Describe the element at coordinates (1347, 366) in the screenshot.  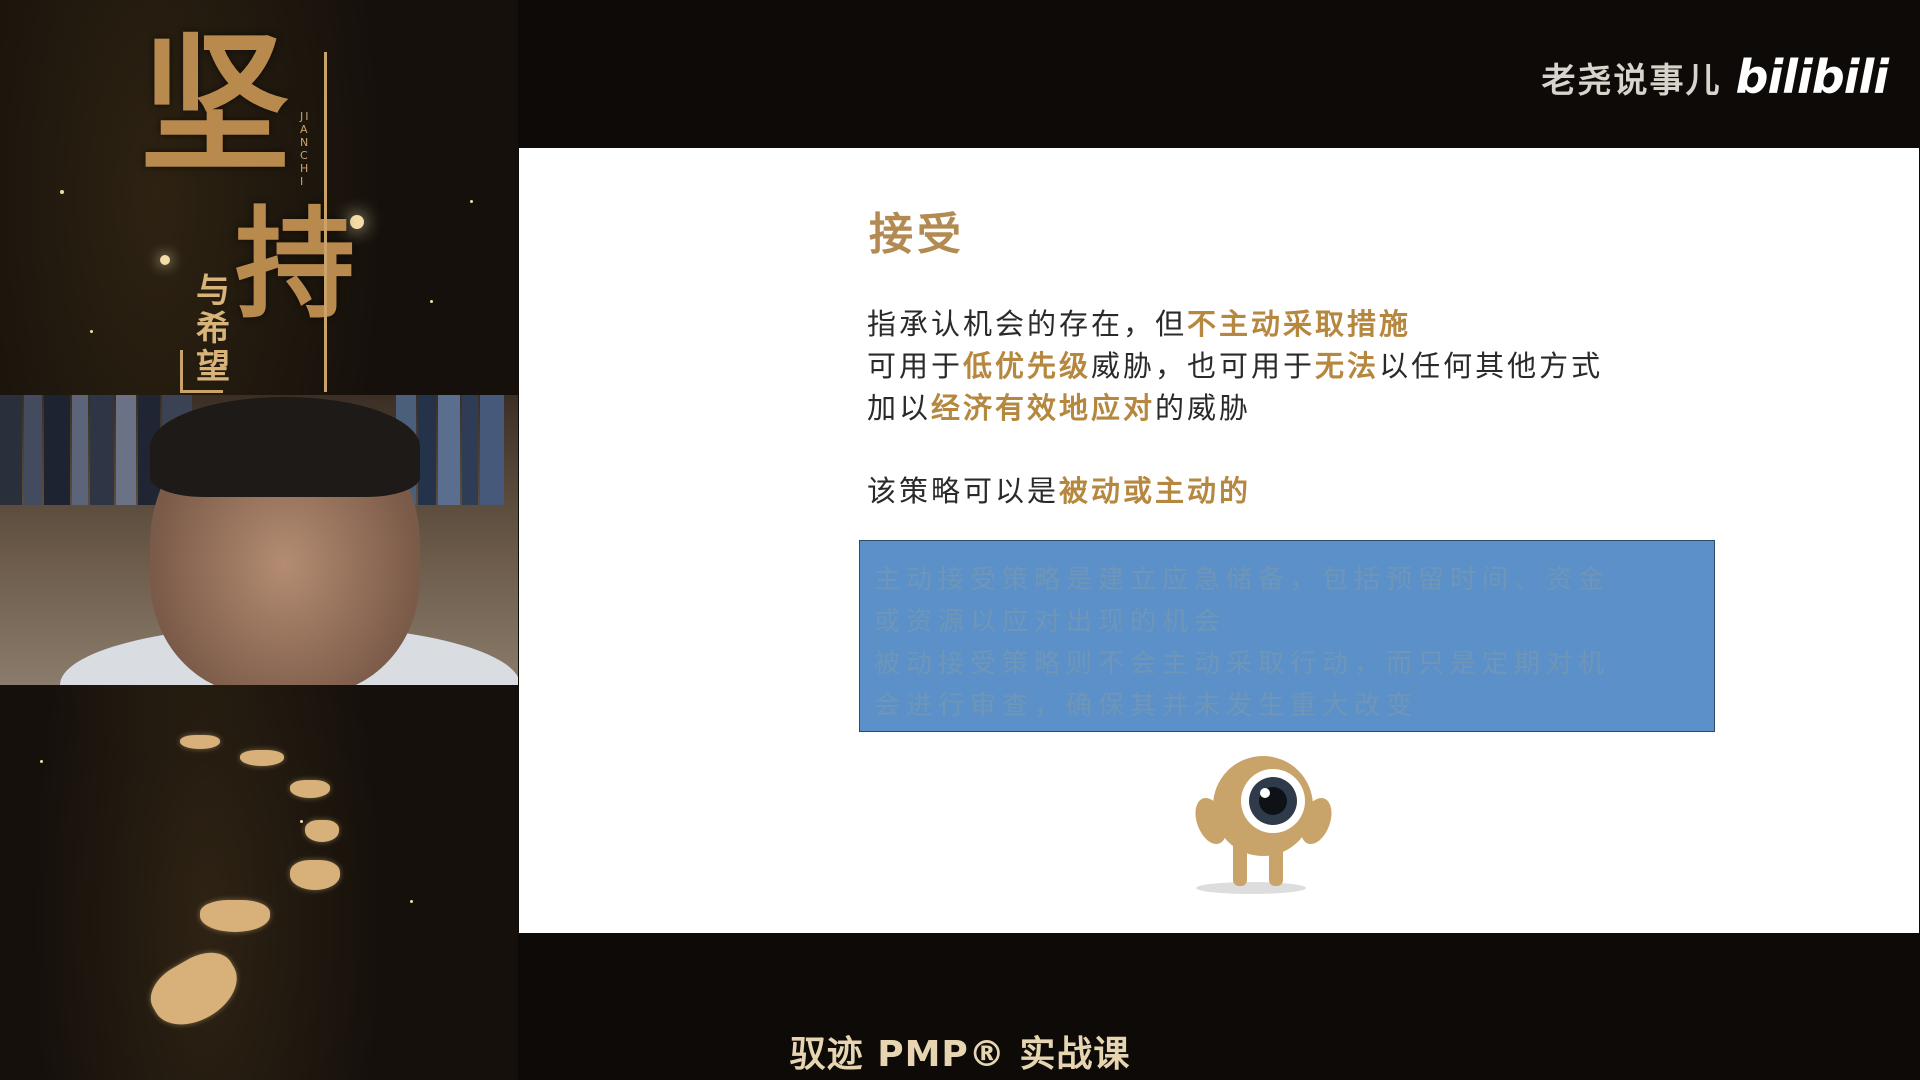
I see `paragraph-highlight: 无法` at that location.